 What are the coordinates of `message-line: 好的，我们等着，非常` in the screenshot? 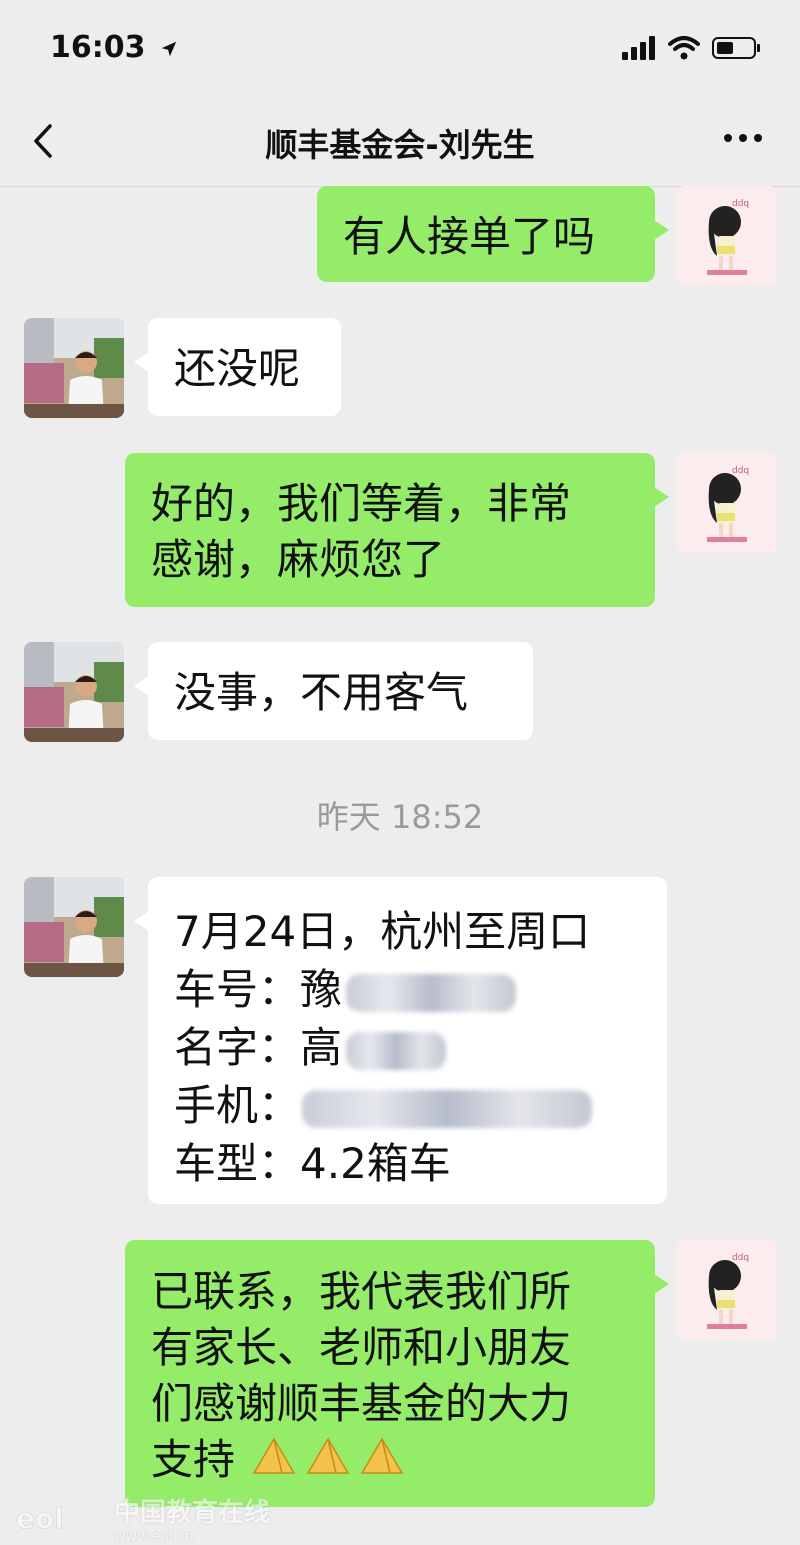 It's located at (361, 503).